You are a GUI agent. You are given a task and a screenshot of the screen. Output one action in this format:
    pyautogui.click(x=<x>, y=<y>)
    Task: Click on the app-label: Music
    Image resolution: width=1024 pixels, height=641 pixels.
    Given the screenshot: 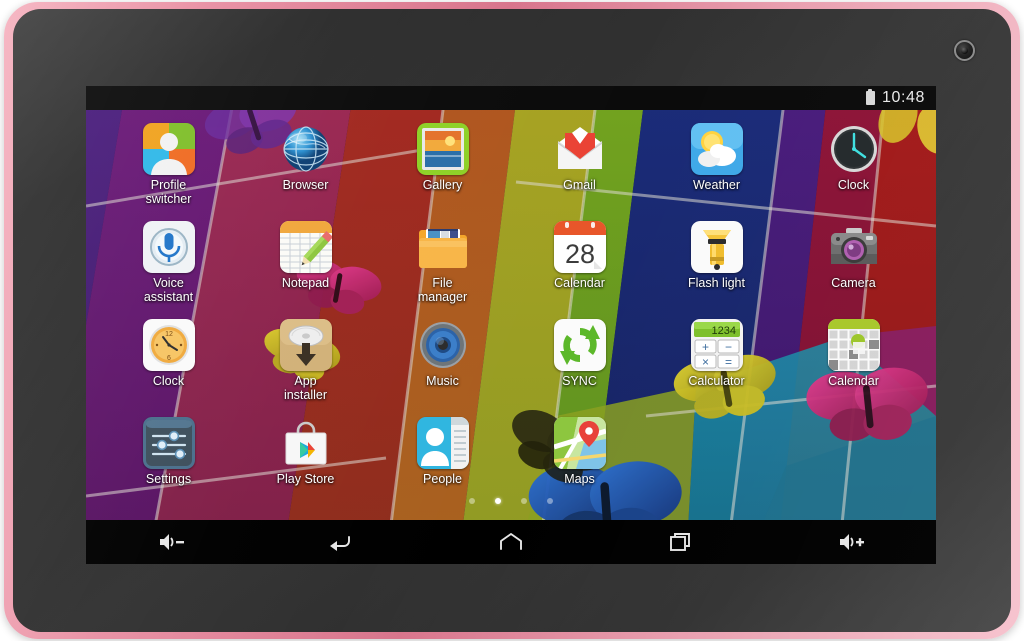 What is the action you would take?
    pyautogui.click(x=442, y=381)
    